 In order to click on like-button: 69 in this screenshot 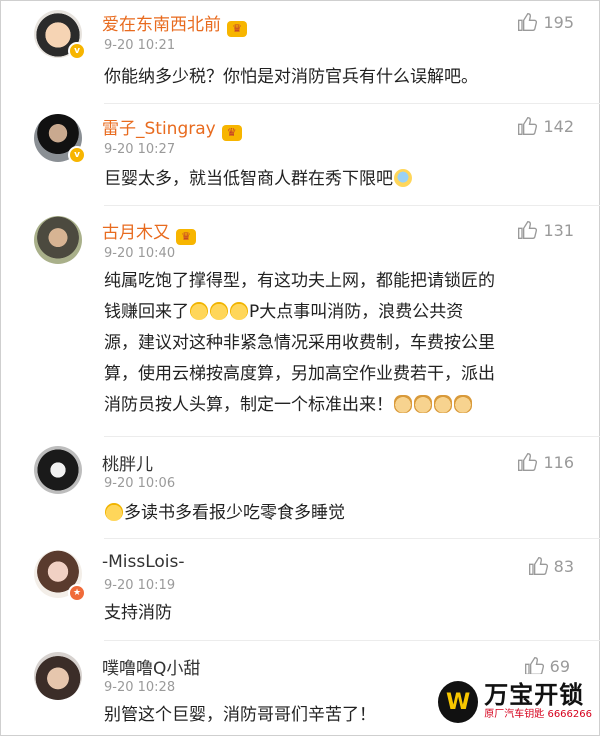, I will do `click(547, 666)`.